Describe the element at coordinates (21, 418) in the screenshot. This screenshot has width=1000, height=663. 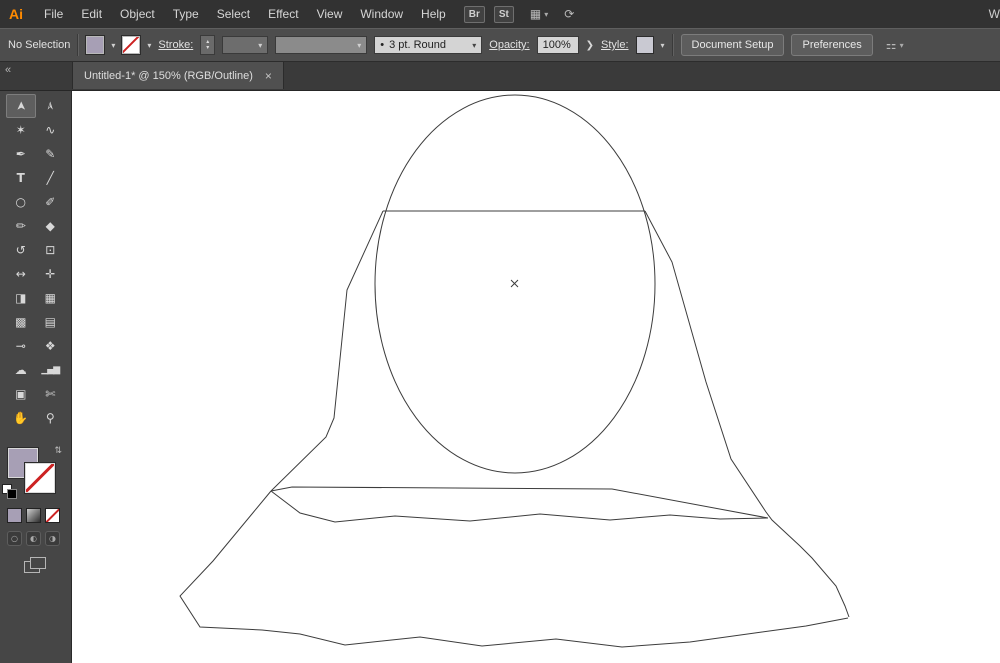
I see `hand-tool: ✋` at that location.